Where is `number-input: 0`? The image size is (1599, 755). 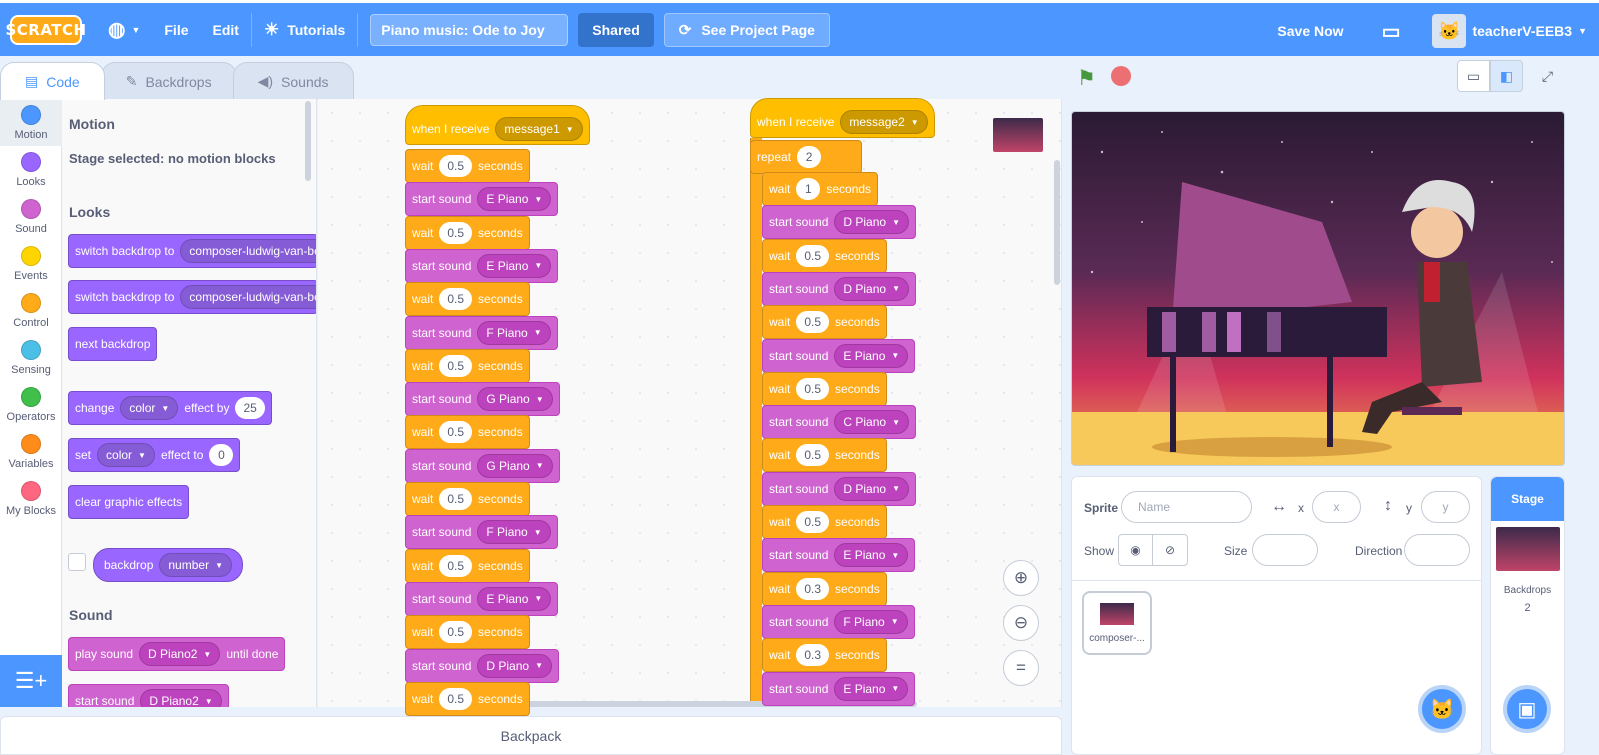 number-input: 0 is located at coordinates (221, 455).